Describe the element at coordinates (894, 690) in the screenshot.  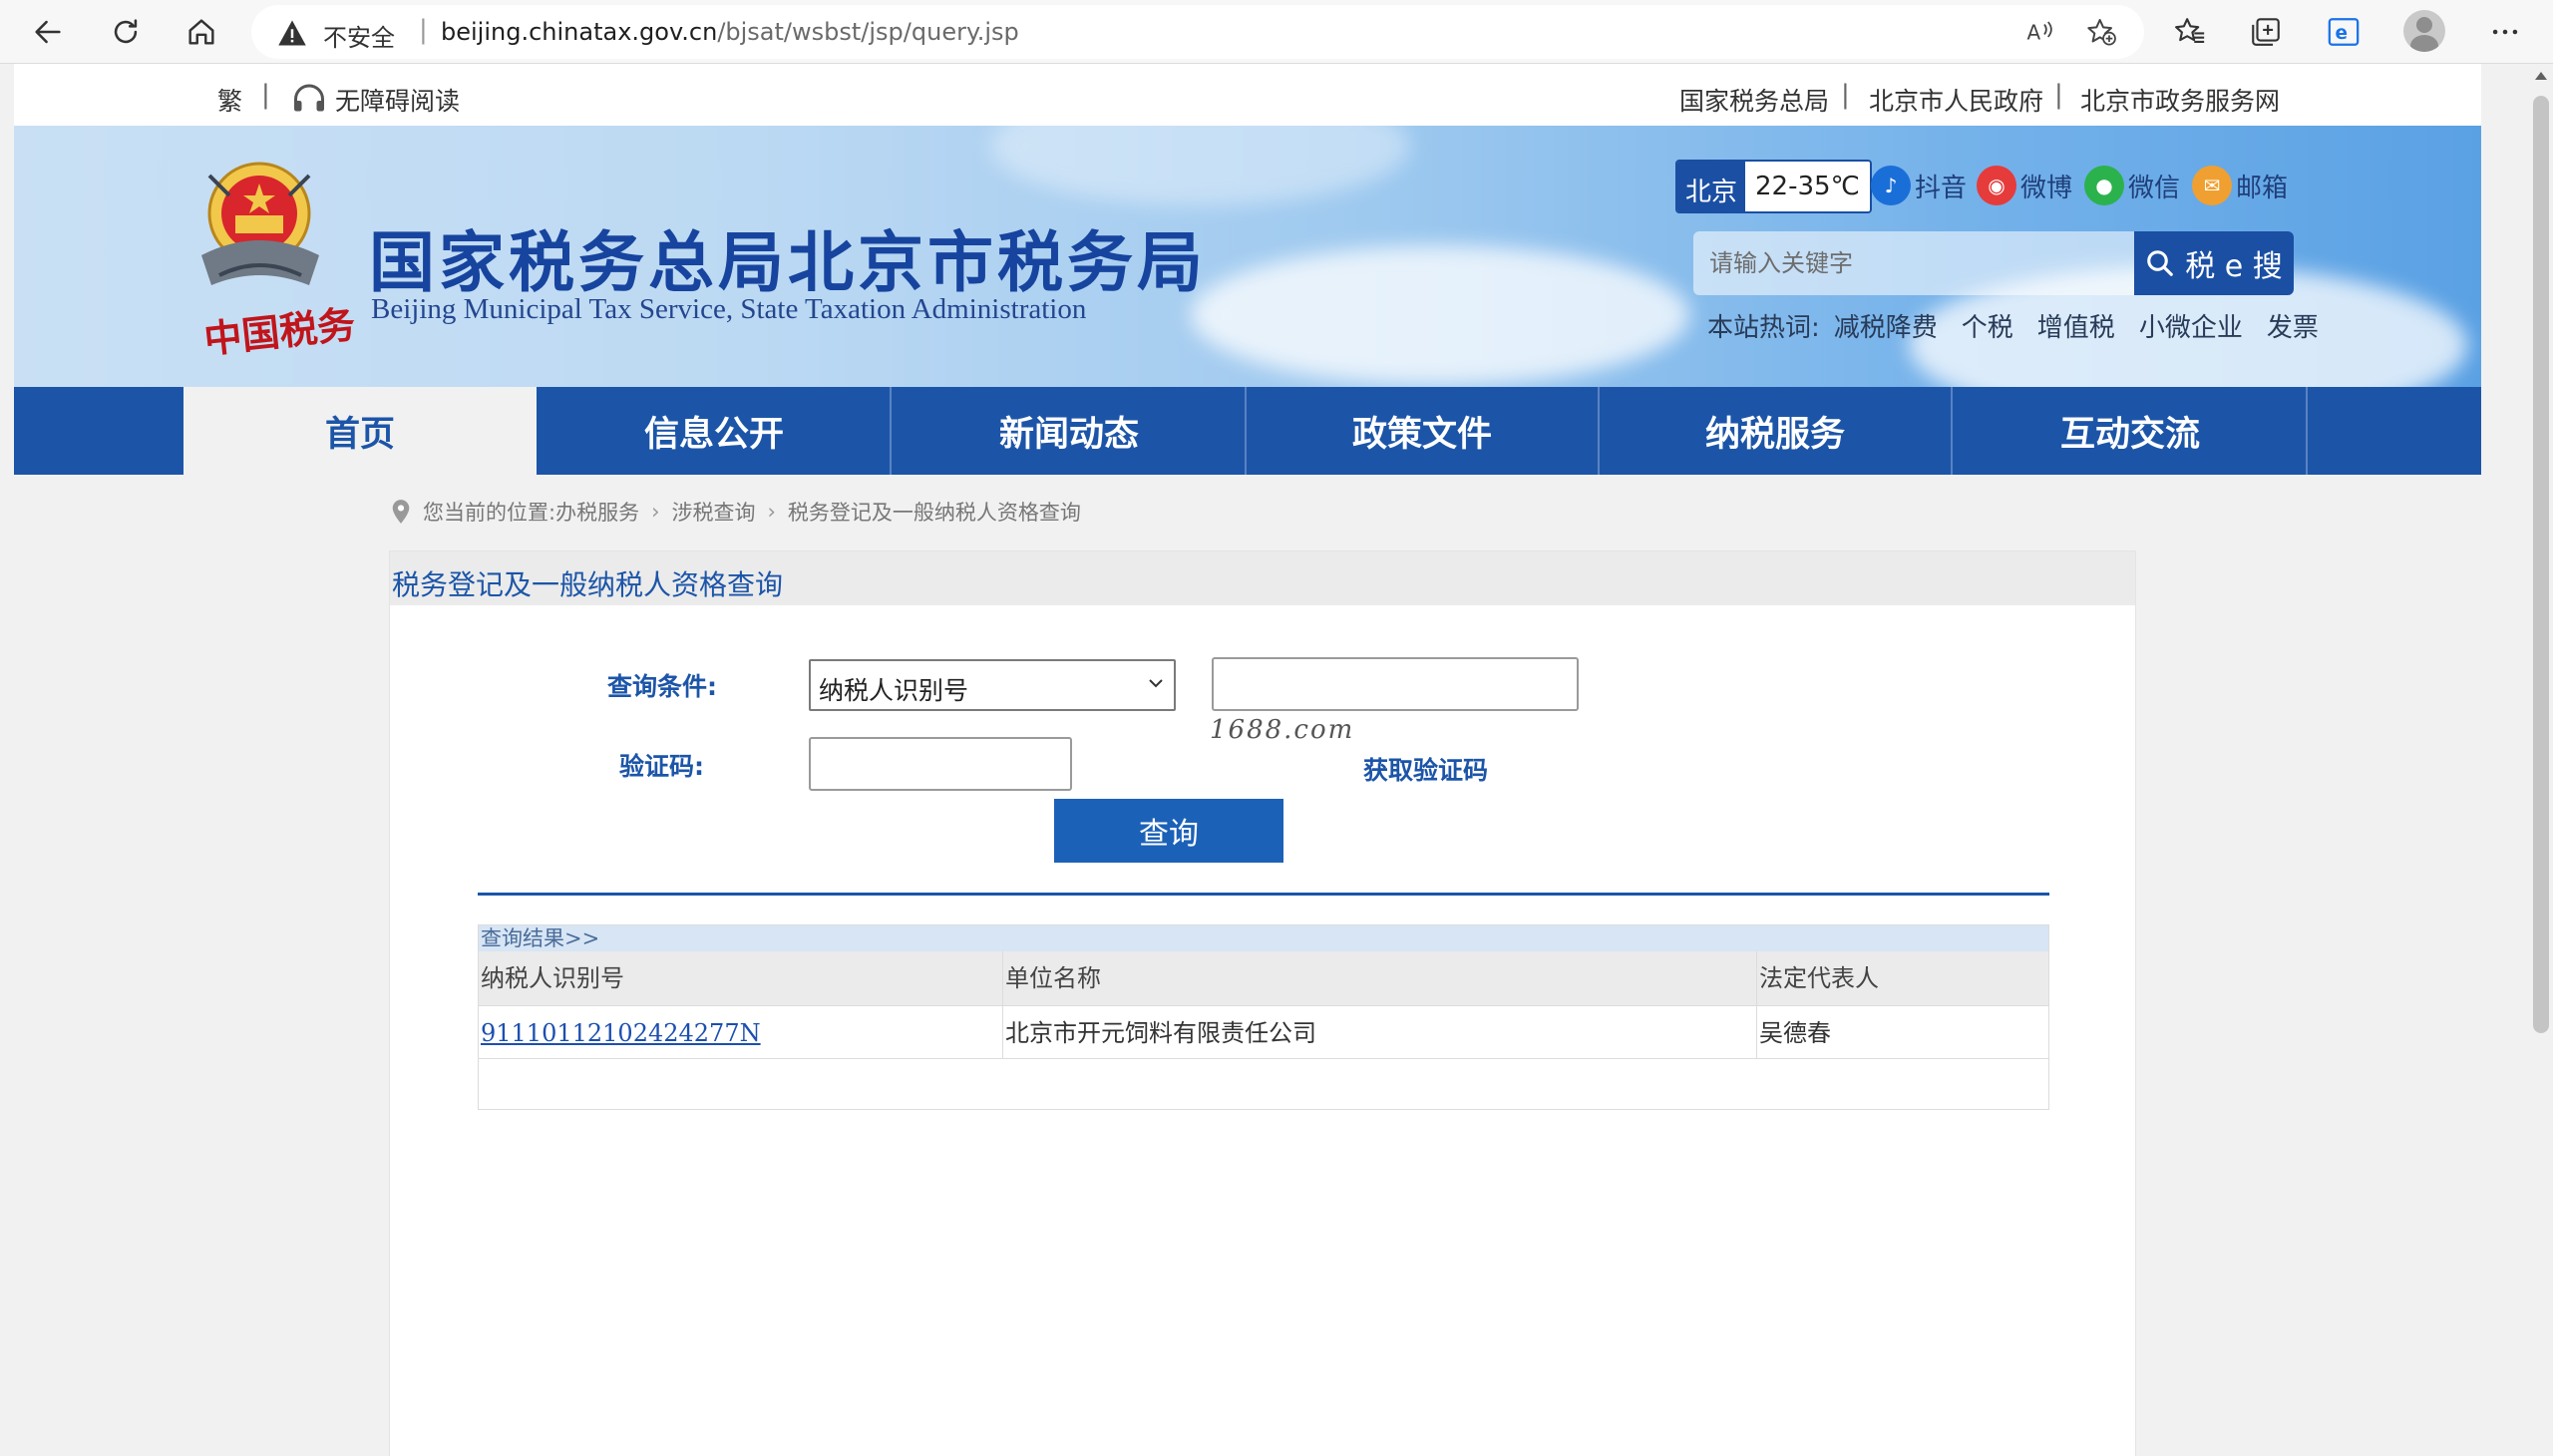
I see `query-type-value: 纳税人识别号` at that location.